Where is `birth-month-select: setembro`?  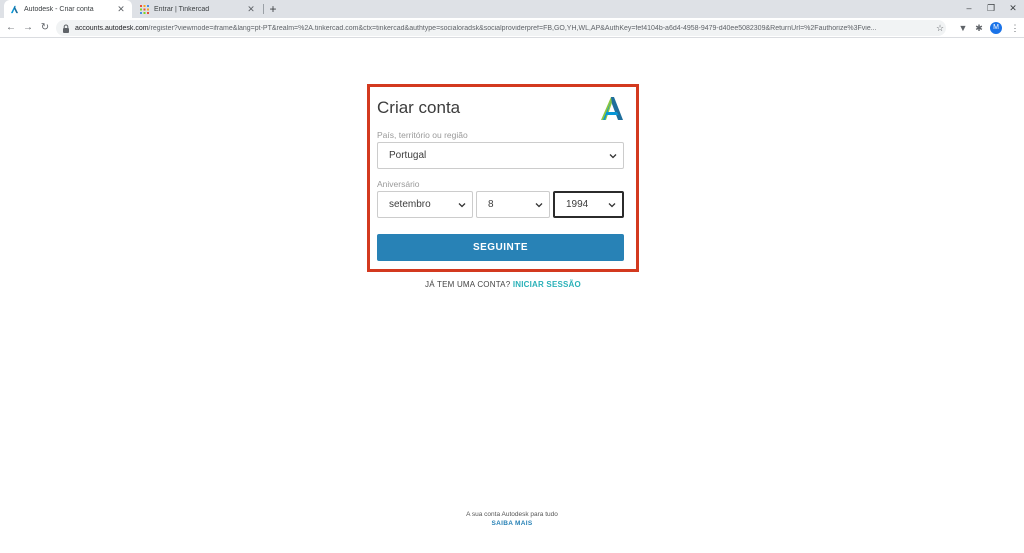 birth-month-select: setembro is located at coordinates (425, 204).